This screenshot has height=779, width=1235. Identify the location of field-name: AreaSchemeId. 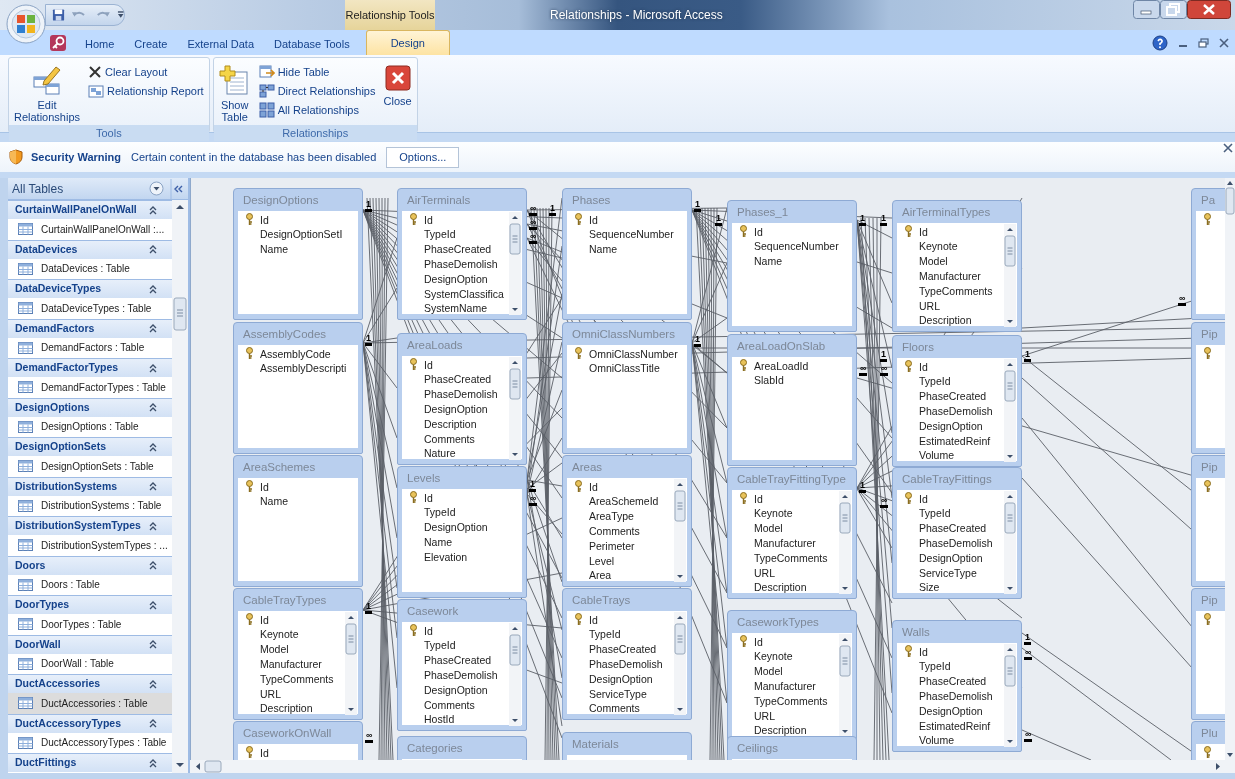
(624, 501).